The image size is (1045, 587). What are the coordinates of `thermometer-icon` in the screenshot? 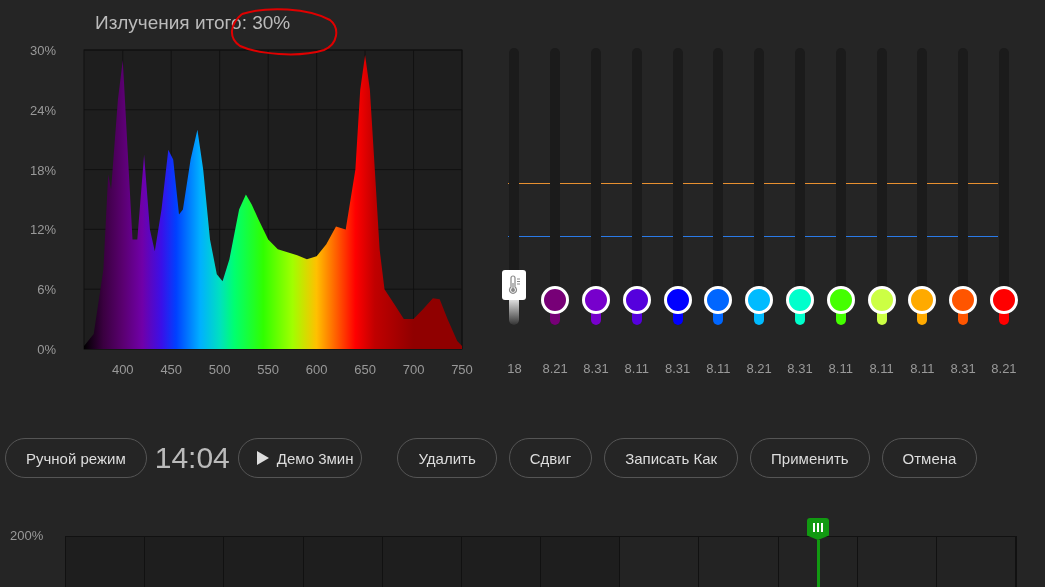 It's located at (514, 285).